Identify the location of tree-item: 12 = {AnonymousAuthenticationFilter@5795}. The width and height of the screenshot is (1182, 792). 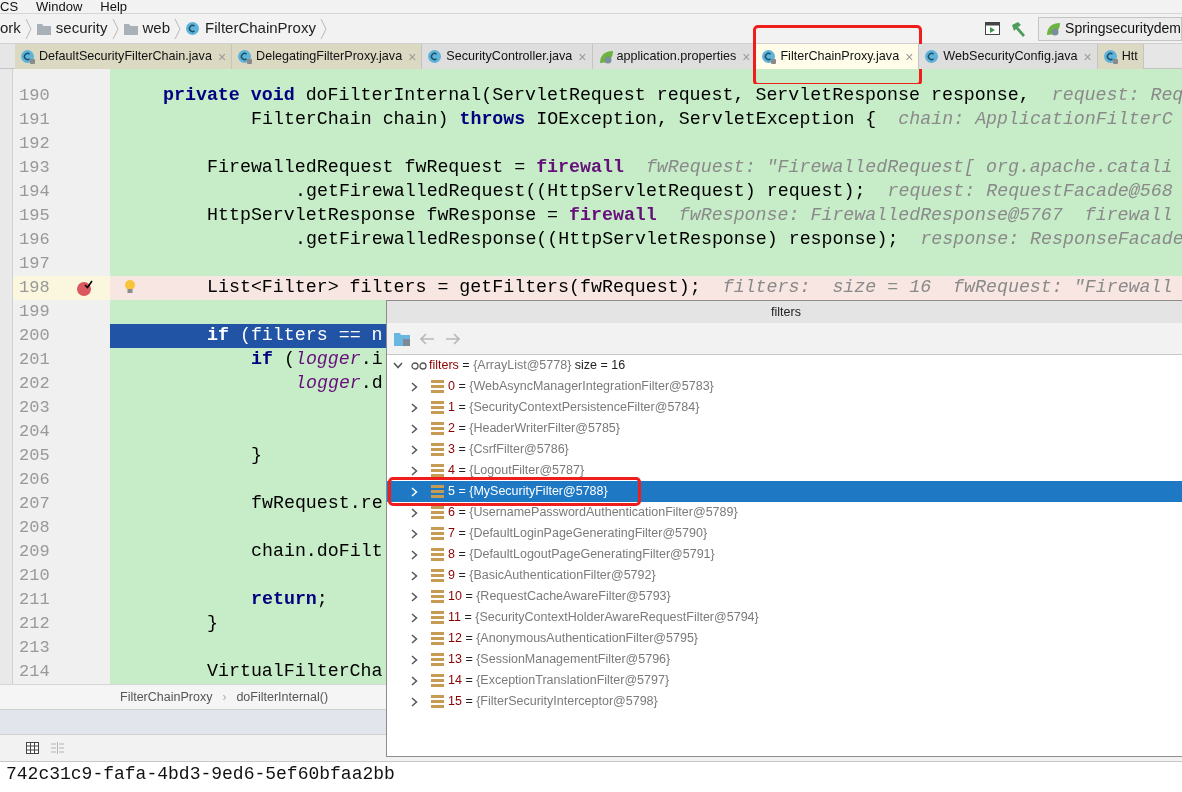
(784, 638).